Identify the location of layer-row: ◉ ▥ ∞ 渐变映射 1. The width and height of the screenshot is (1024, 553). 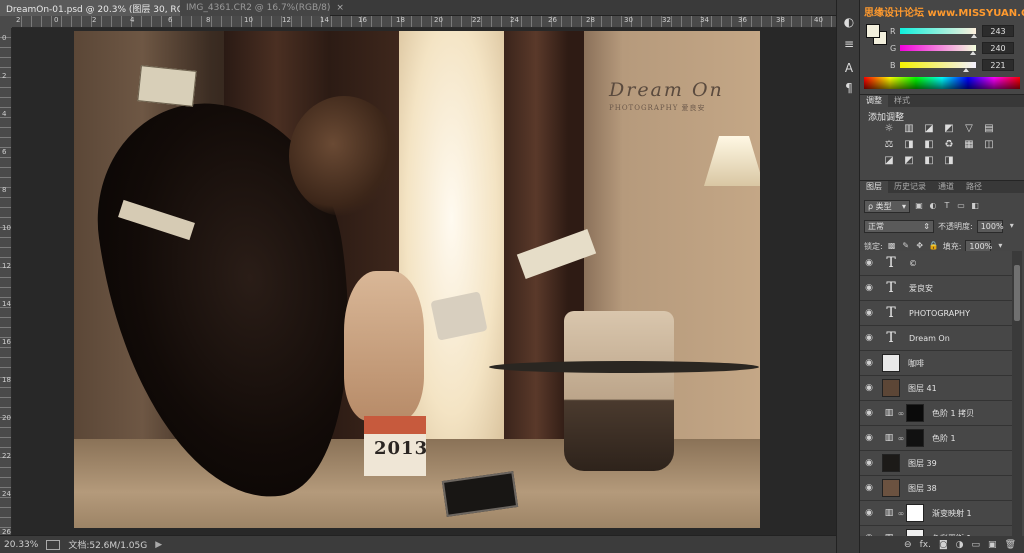
(936, 513).